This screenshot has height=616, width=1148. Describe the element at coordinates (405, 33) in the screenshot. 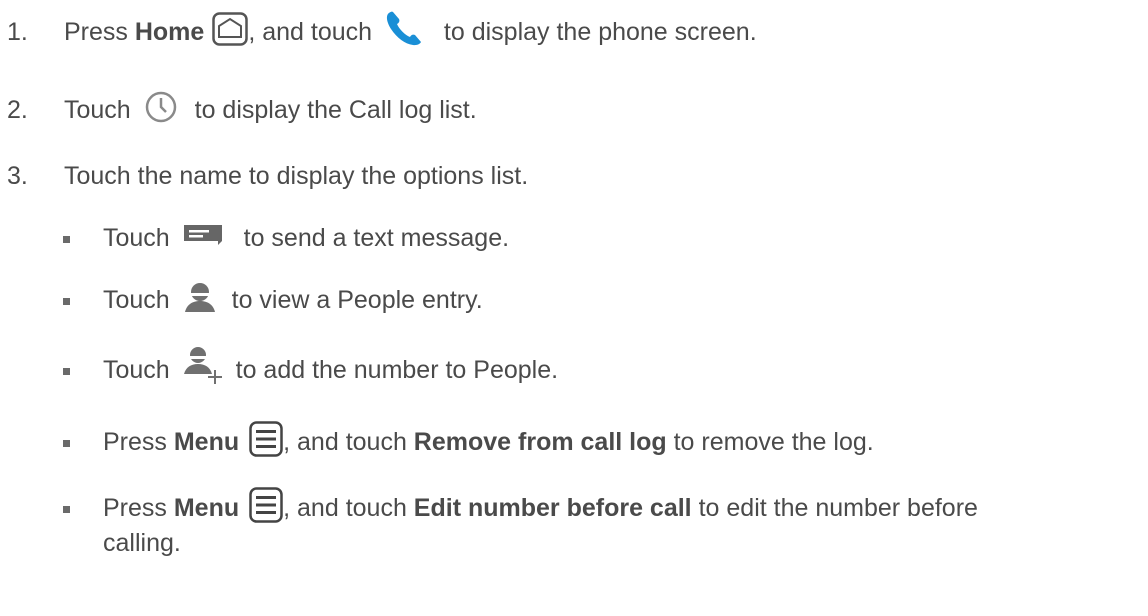

I see `phone-icon` at that location.